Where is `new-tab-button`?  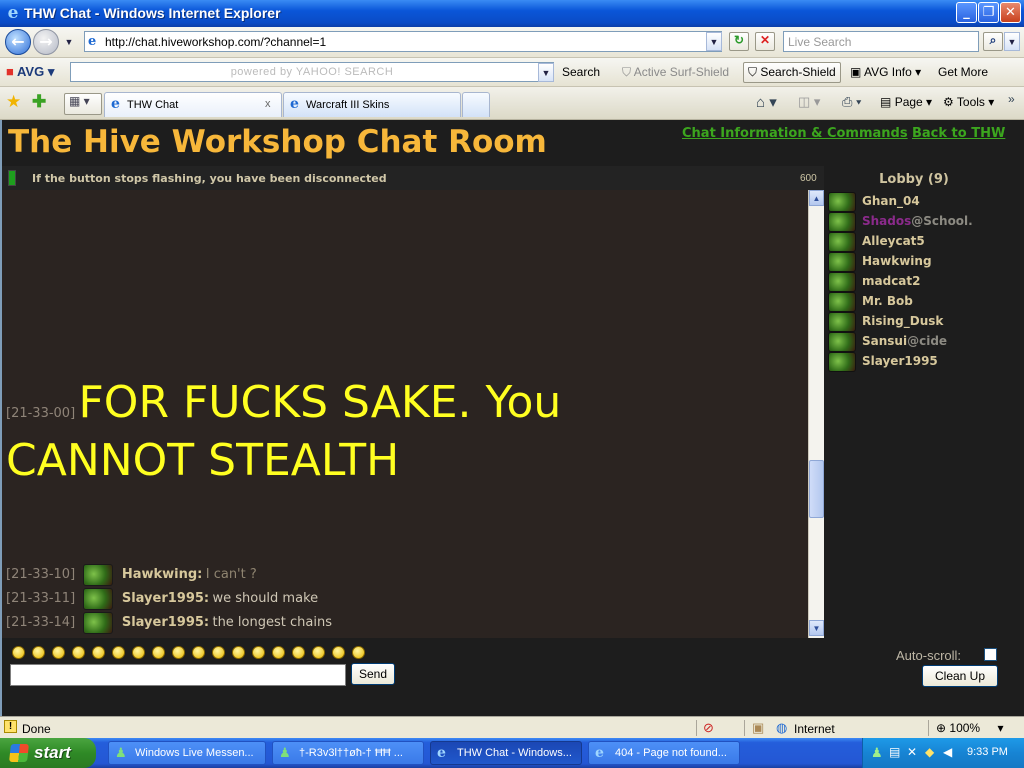
new-tab-button is located at coordinates (476, 104).